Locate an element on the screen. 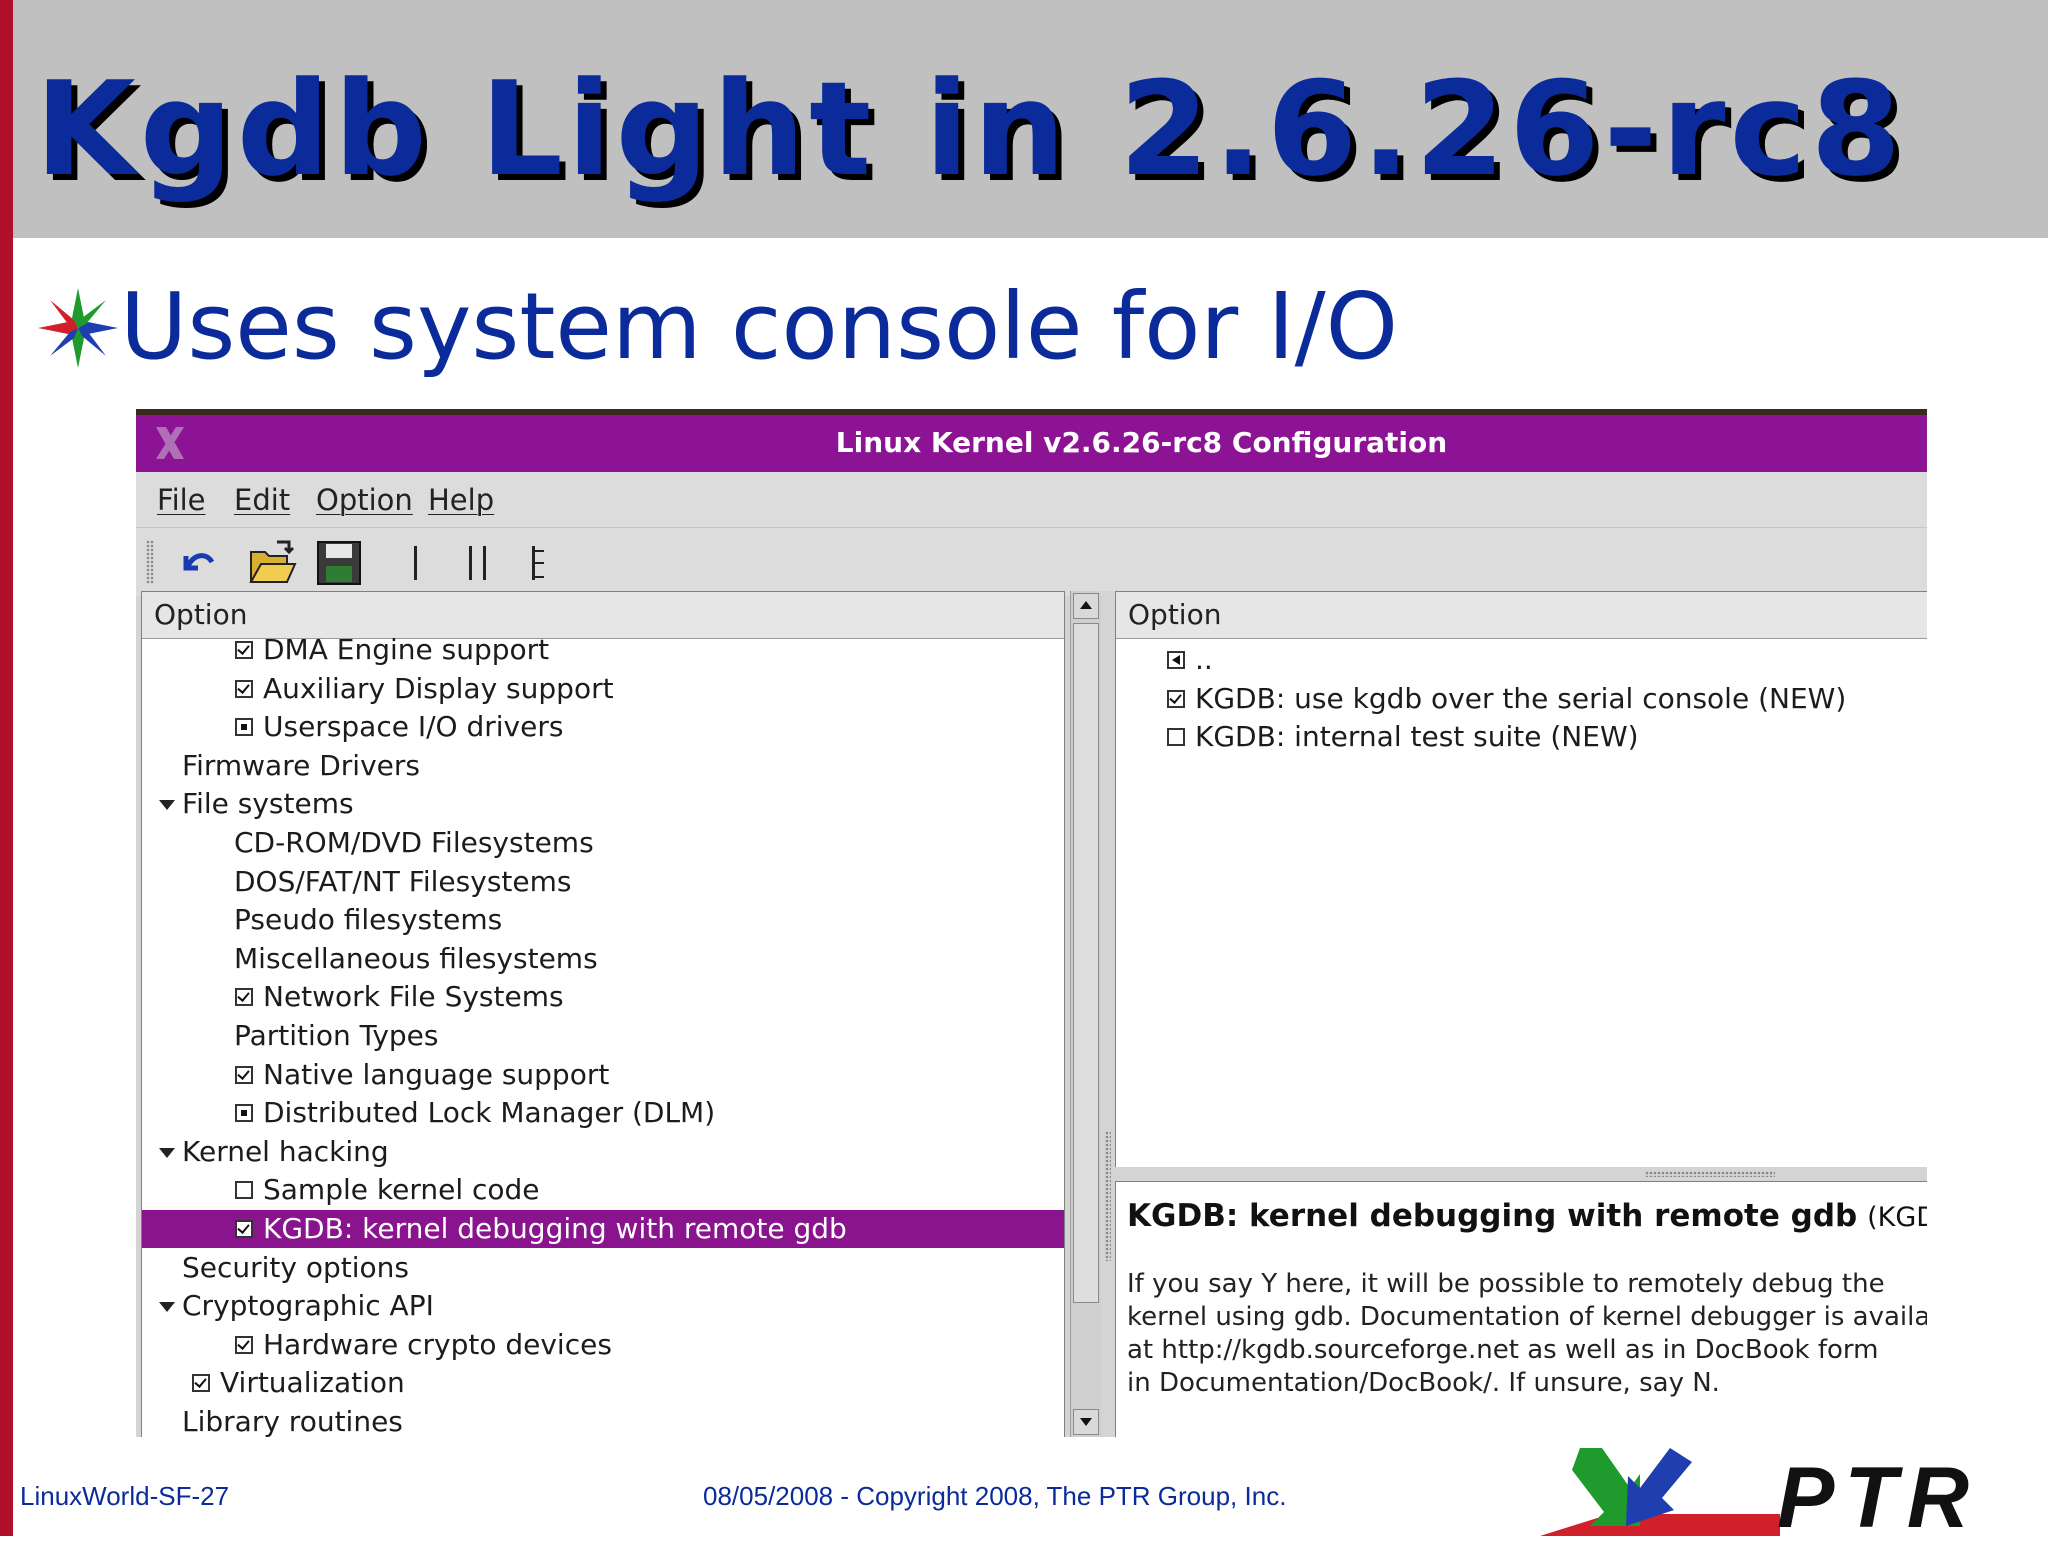  list-row-label: .. is located at coordinates (1204, 659).